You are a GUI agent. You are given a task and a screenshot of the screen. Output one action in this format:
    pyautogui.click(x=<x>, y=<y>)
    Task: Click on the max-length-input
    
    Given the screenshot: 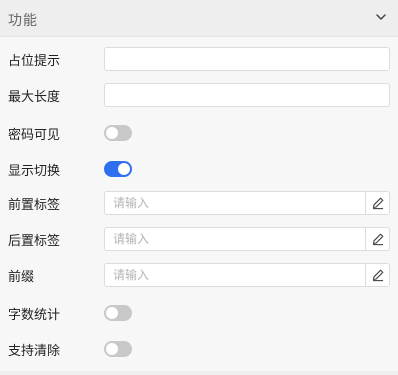 What is the action you would take?
    pyautogui.click(x=247, y=95)
    